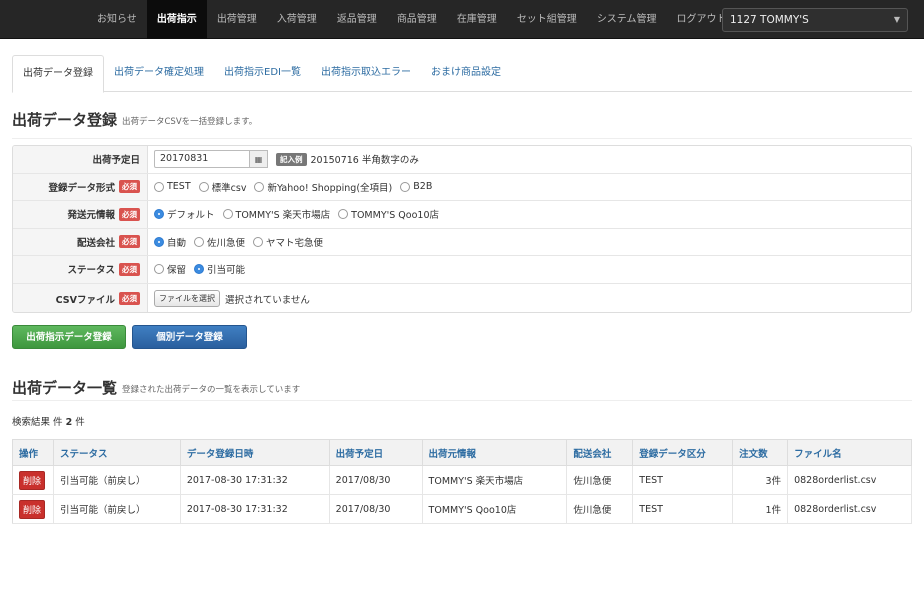  Describe the element at coordinates (117, 452) in the screenshot. I see `column-header-1: ステータス` at that location.